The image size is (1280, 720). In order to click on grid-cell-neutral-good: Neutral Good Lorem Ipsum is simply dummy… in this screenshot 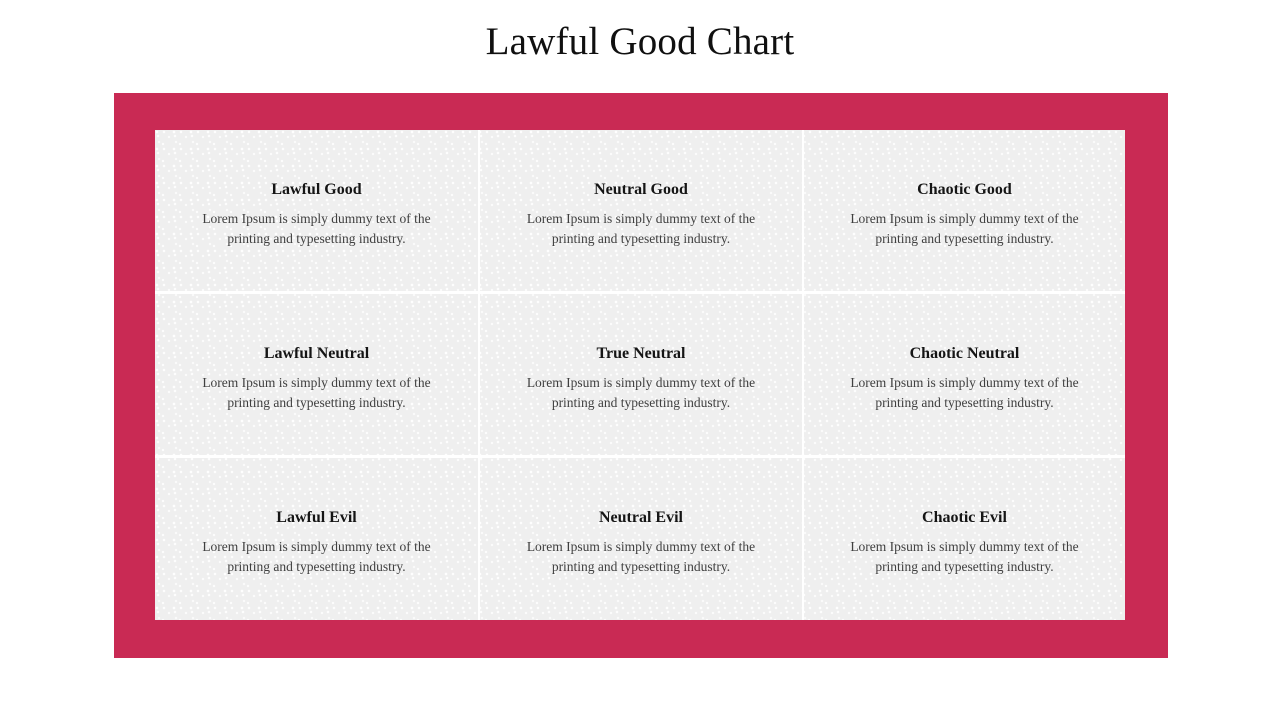, I will do `click(640, 210)`.